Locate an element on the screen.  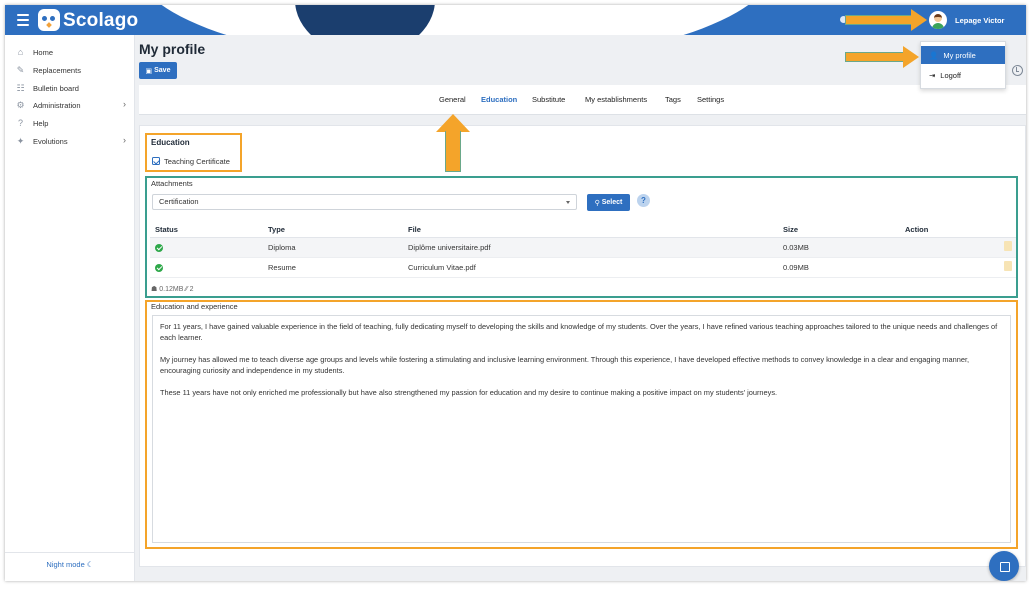
attachments-label: Attachments is located at coordinates (172, 183).